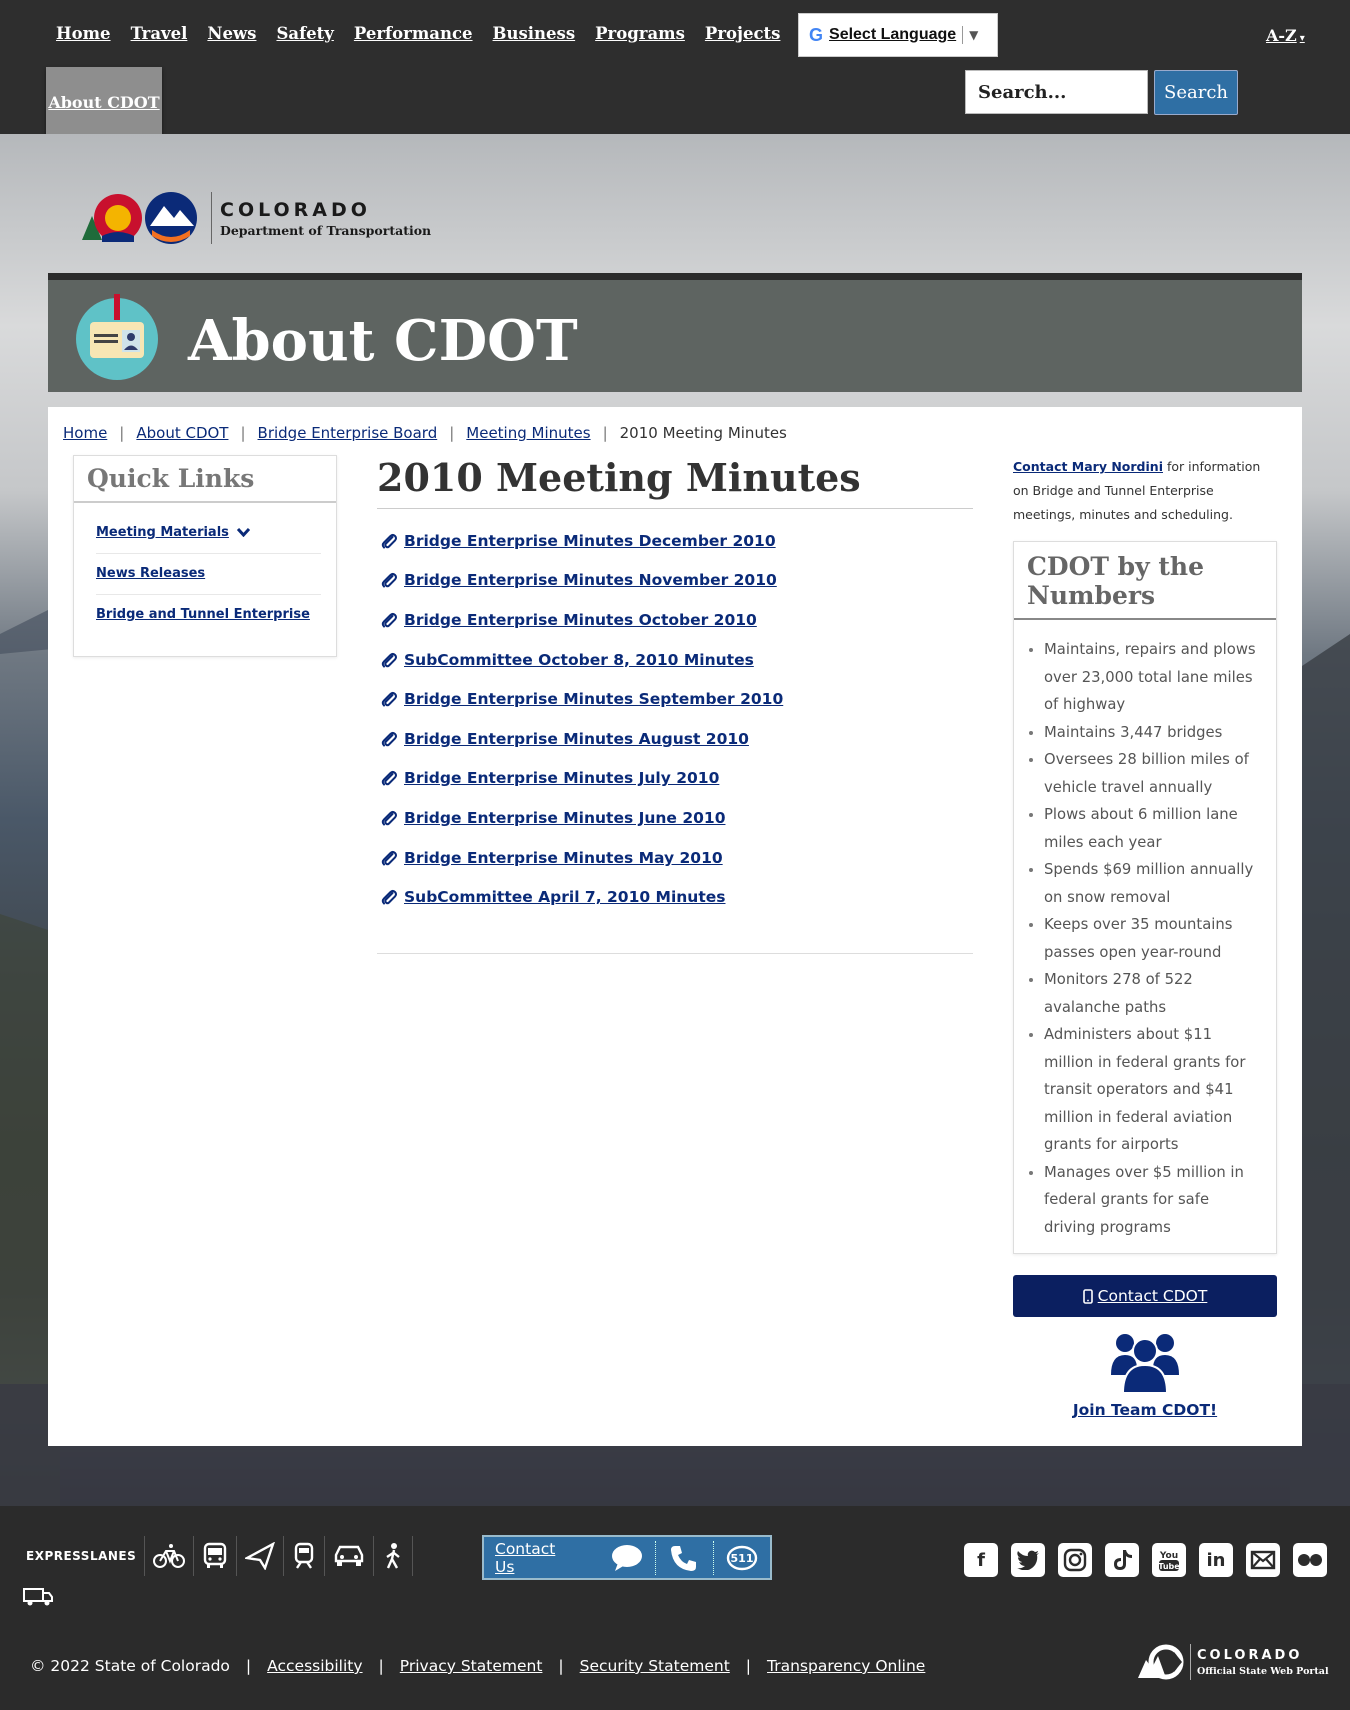  Describe the element at coordinates (1310, 1560) in the screenshot. I see `flickr-icon` at that location.